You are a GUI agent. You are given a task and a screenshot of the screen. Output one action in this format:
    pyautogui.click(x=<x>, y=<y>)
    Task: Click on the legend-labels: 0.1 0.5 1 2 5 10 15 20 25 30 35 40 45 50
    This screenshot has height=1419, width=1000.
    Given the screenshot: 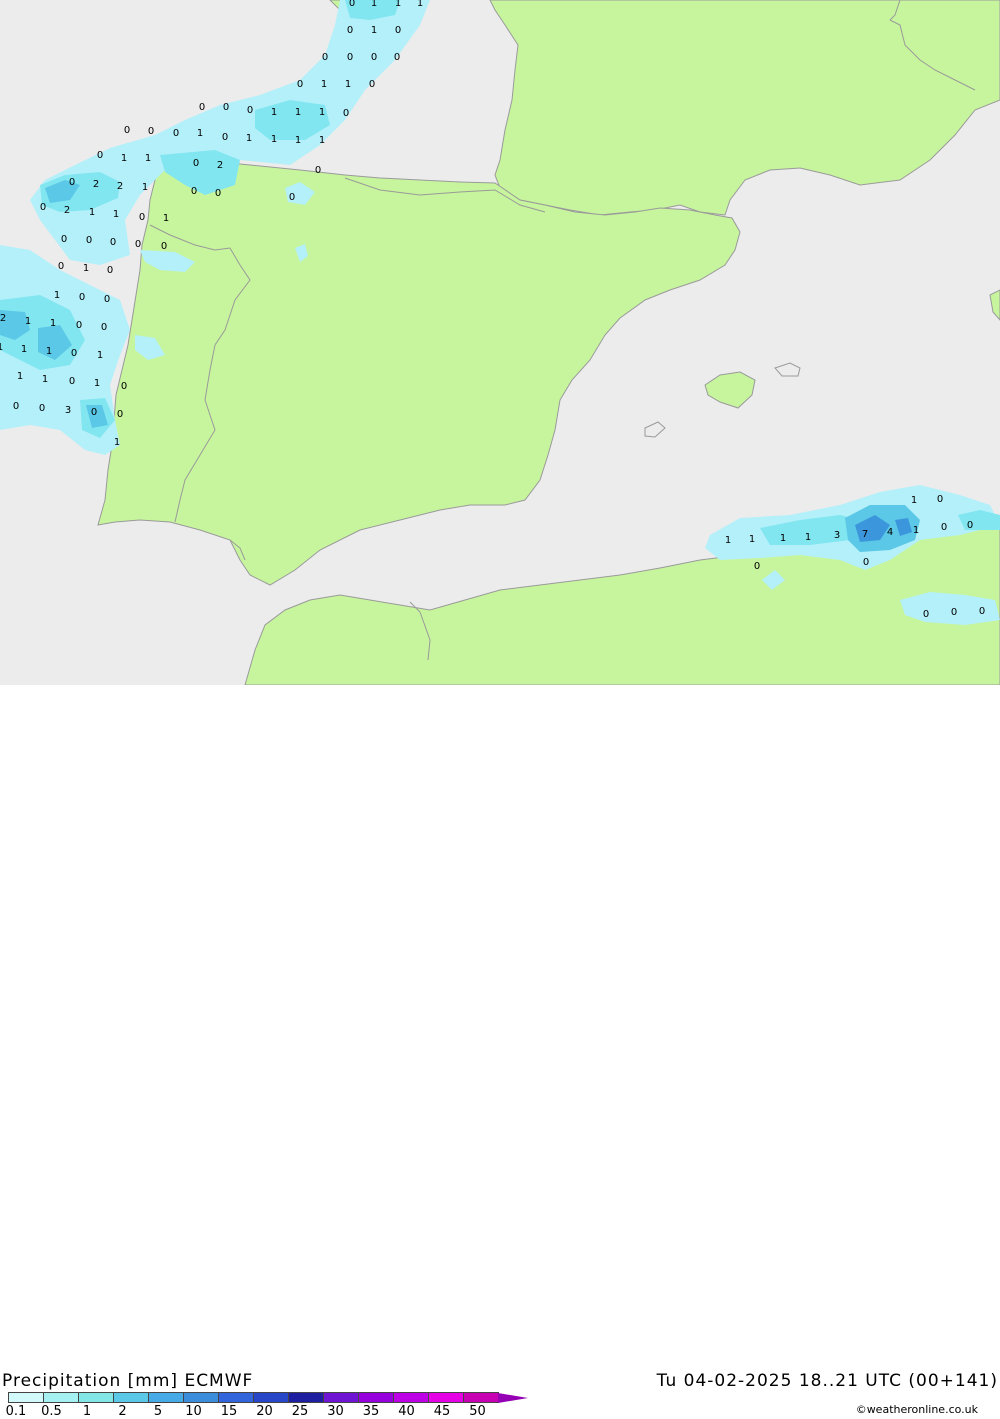 What is the action you would take?
    pyautogui.click(x=260, y=1411)
    